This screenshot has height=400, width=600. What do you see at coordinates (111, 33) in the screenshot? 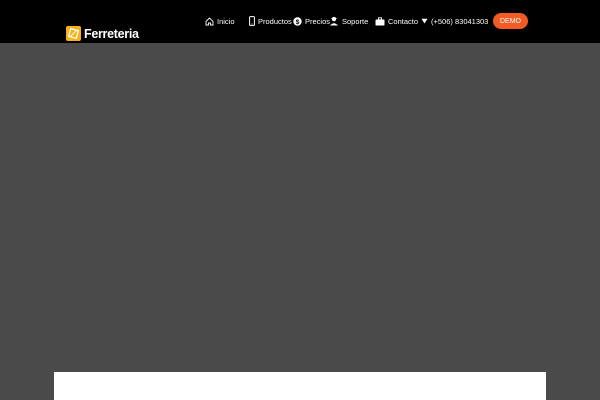
I see `brand-name: Ferreteria` at bounding box center [111, 33].